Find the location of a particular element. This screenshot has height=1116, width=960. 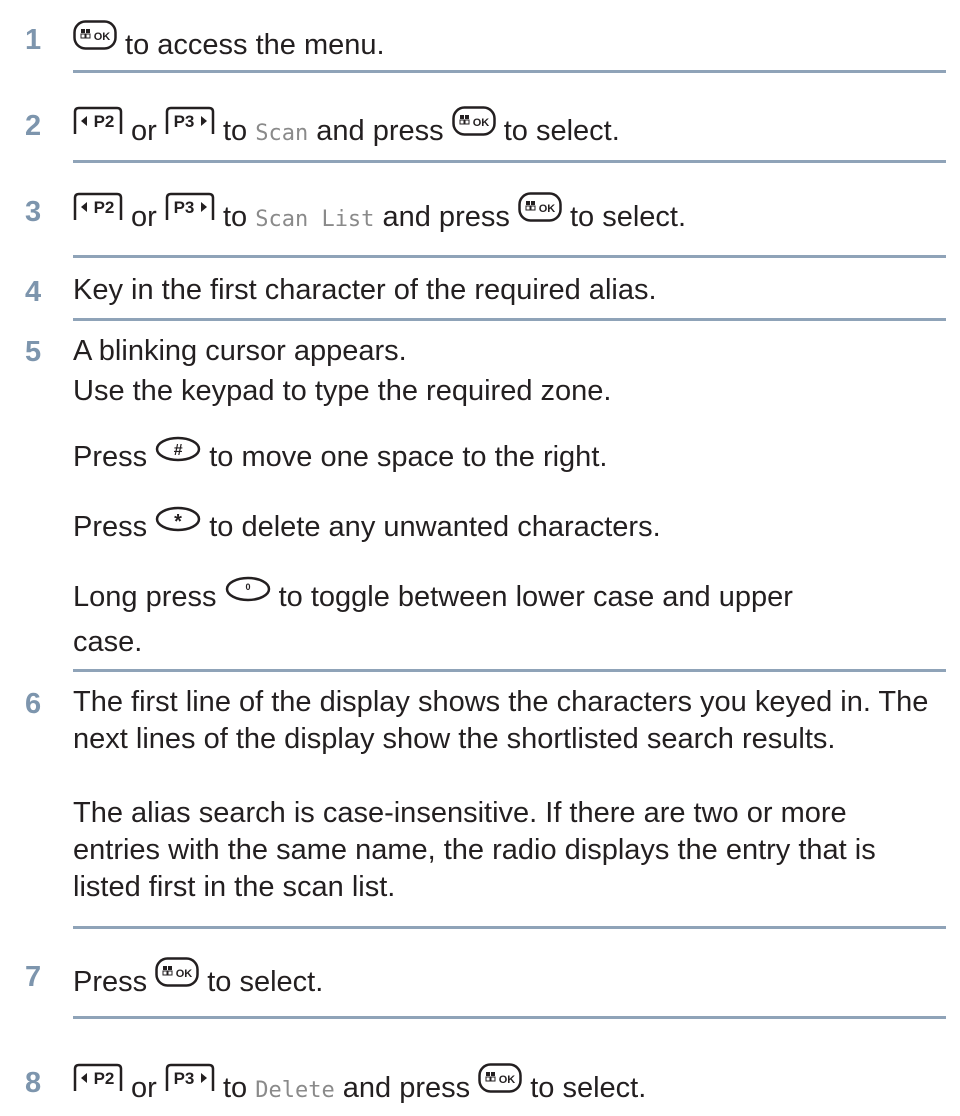

step-number: 2 is located at coordinates (33, 126).